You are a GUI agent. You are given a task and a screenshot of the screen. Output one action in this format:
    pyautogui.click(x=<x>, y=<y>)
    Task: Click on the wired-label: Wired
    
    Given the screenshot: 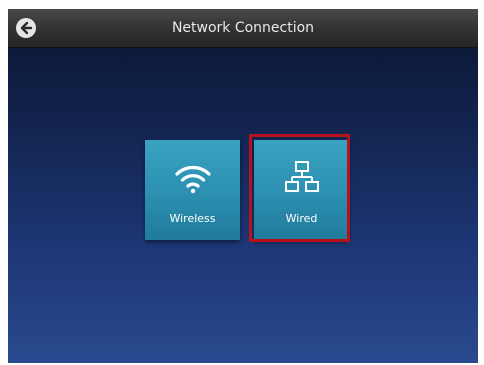 What is the action you would take?
    pyautogui.click(x=301, y=218)
    